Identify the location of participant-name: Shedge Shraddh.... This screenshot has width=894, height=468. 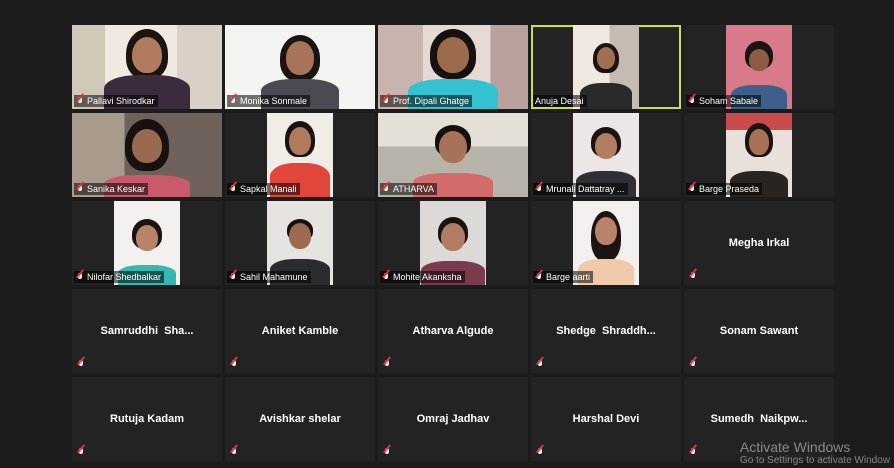
(606, 331).